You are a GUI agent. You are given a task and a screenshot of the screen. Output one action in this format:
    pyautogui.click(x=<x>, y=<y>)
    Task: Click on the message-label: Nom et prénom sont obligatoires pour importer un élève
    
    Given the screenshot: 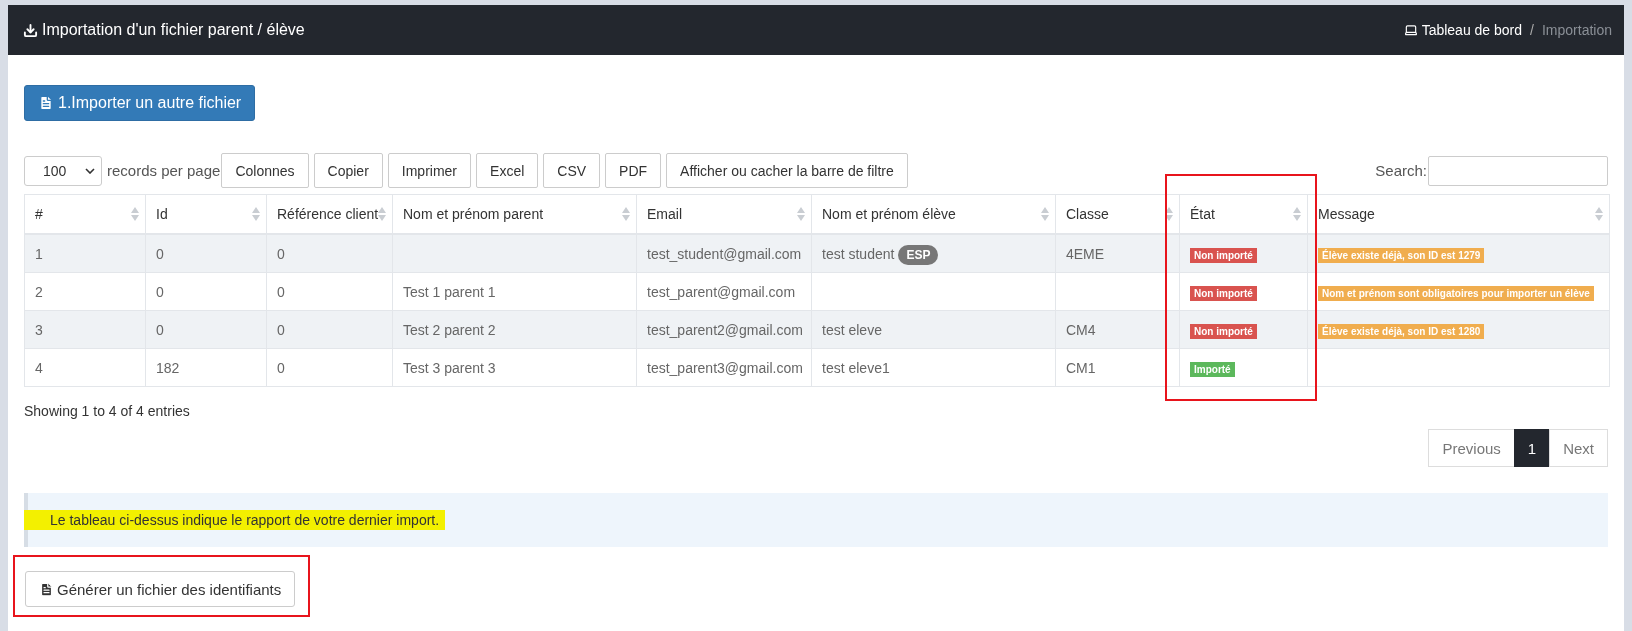 What is the action you would take?
    pyautogui.click(x=1456, y=293)
    